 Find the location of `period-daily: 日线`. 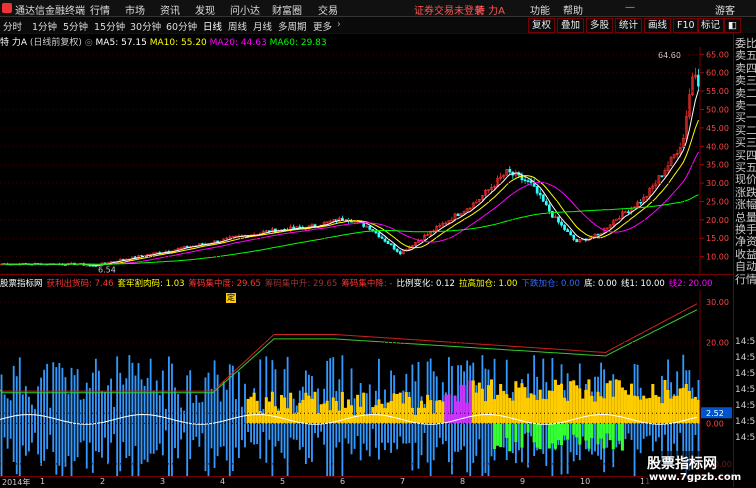

period-daily: 日线 is located at coordinates (212, 26).